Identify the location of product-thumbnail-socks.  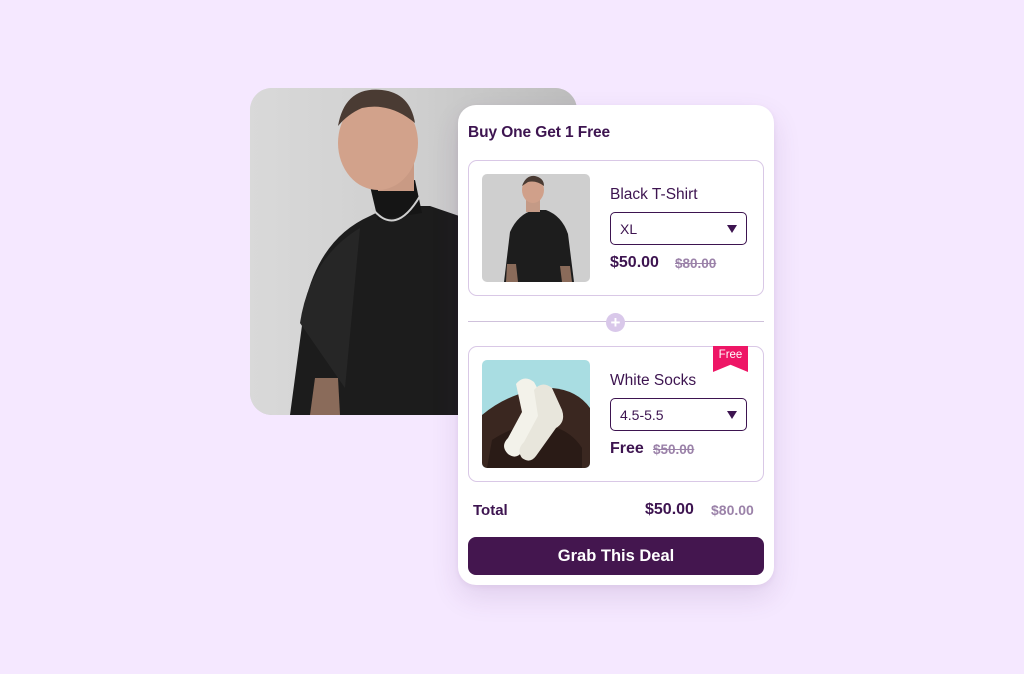
(536, 414).